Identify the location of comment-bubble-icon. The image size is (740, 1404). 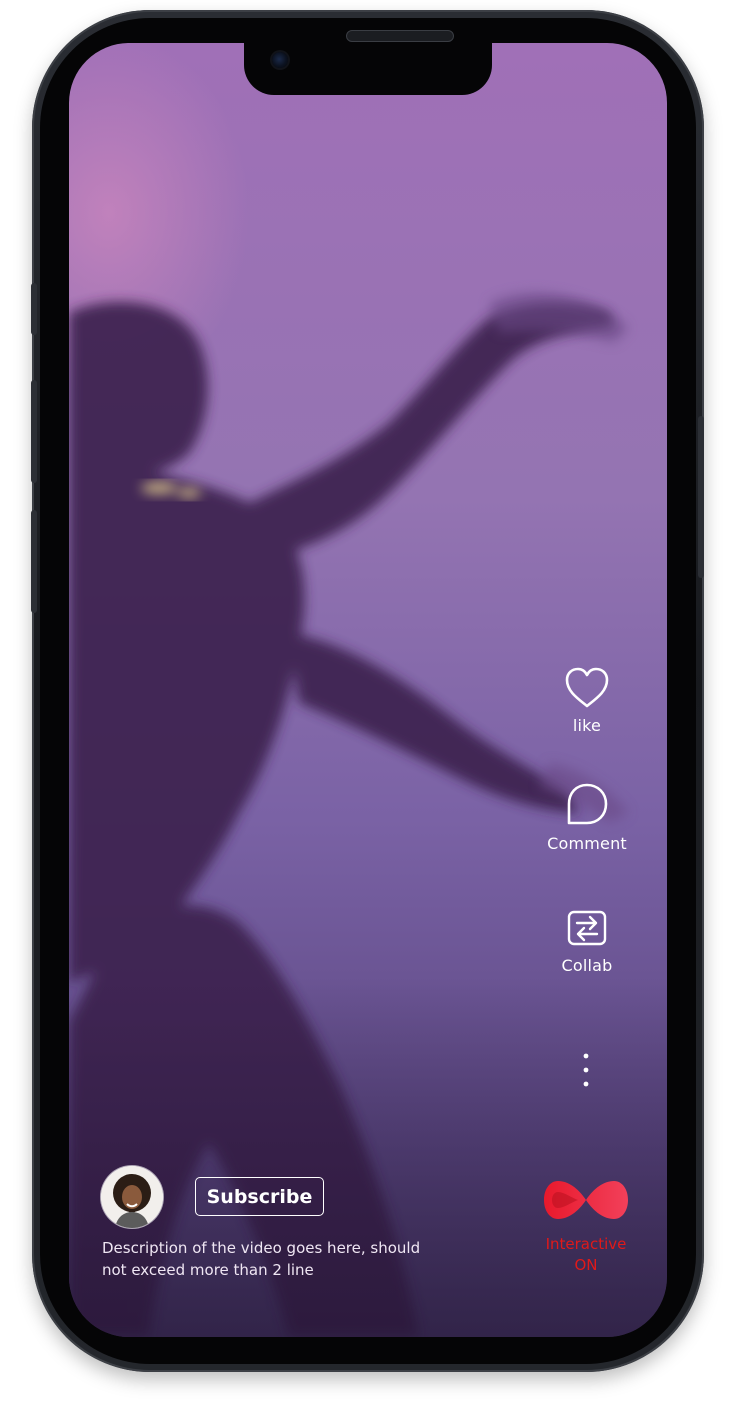
(587, 805).